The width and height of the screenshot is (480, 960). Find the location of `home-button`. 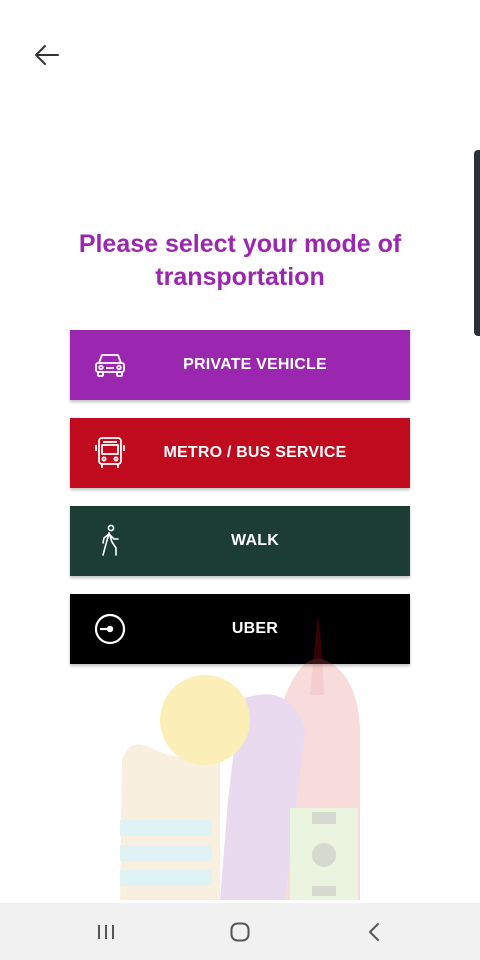

home-button is located at coordinates (240, 932).